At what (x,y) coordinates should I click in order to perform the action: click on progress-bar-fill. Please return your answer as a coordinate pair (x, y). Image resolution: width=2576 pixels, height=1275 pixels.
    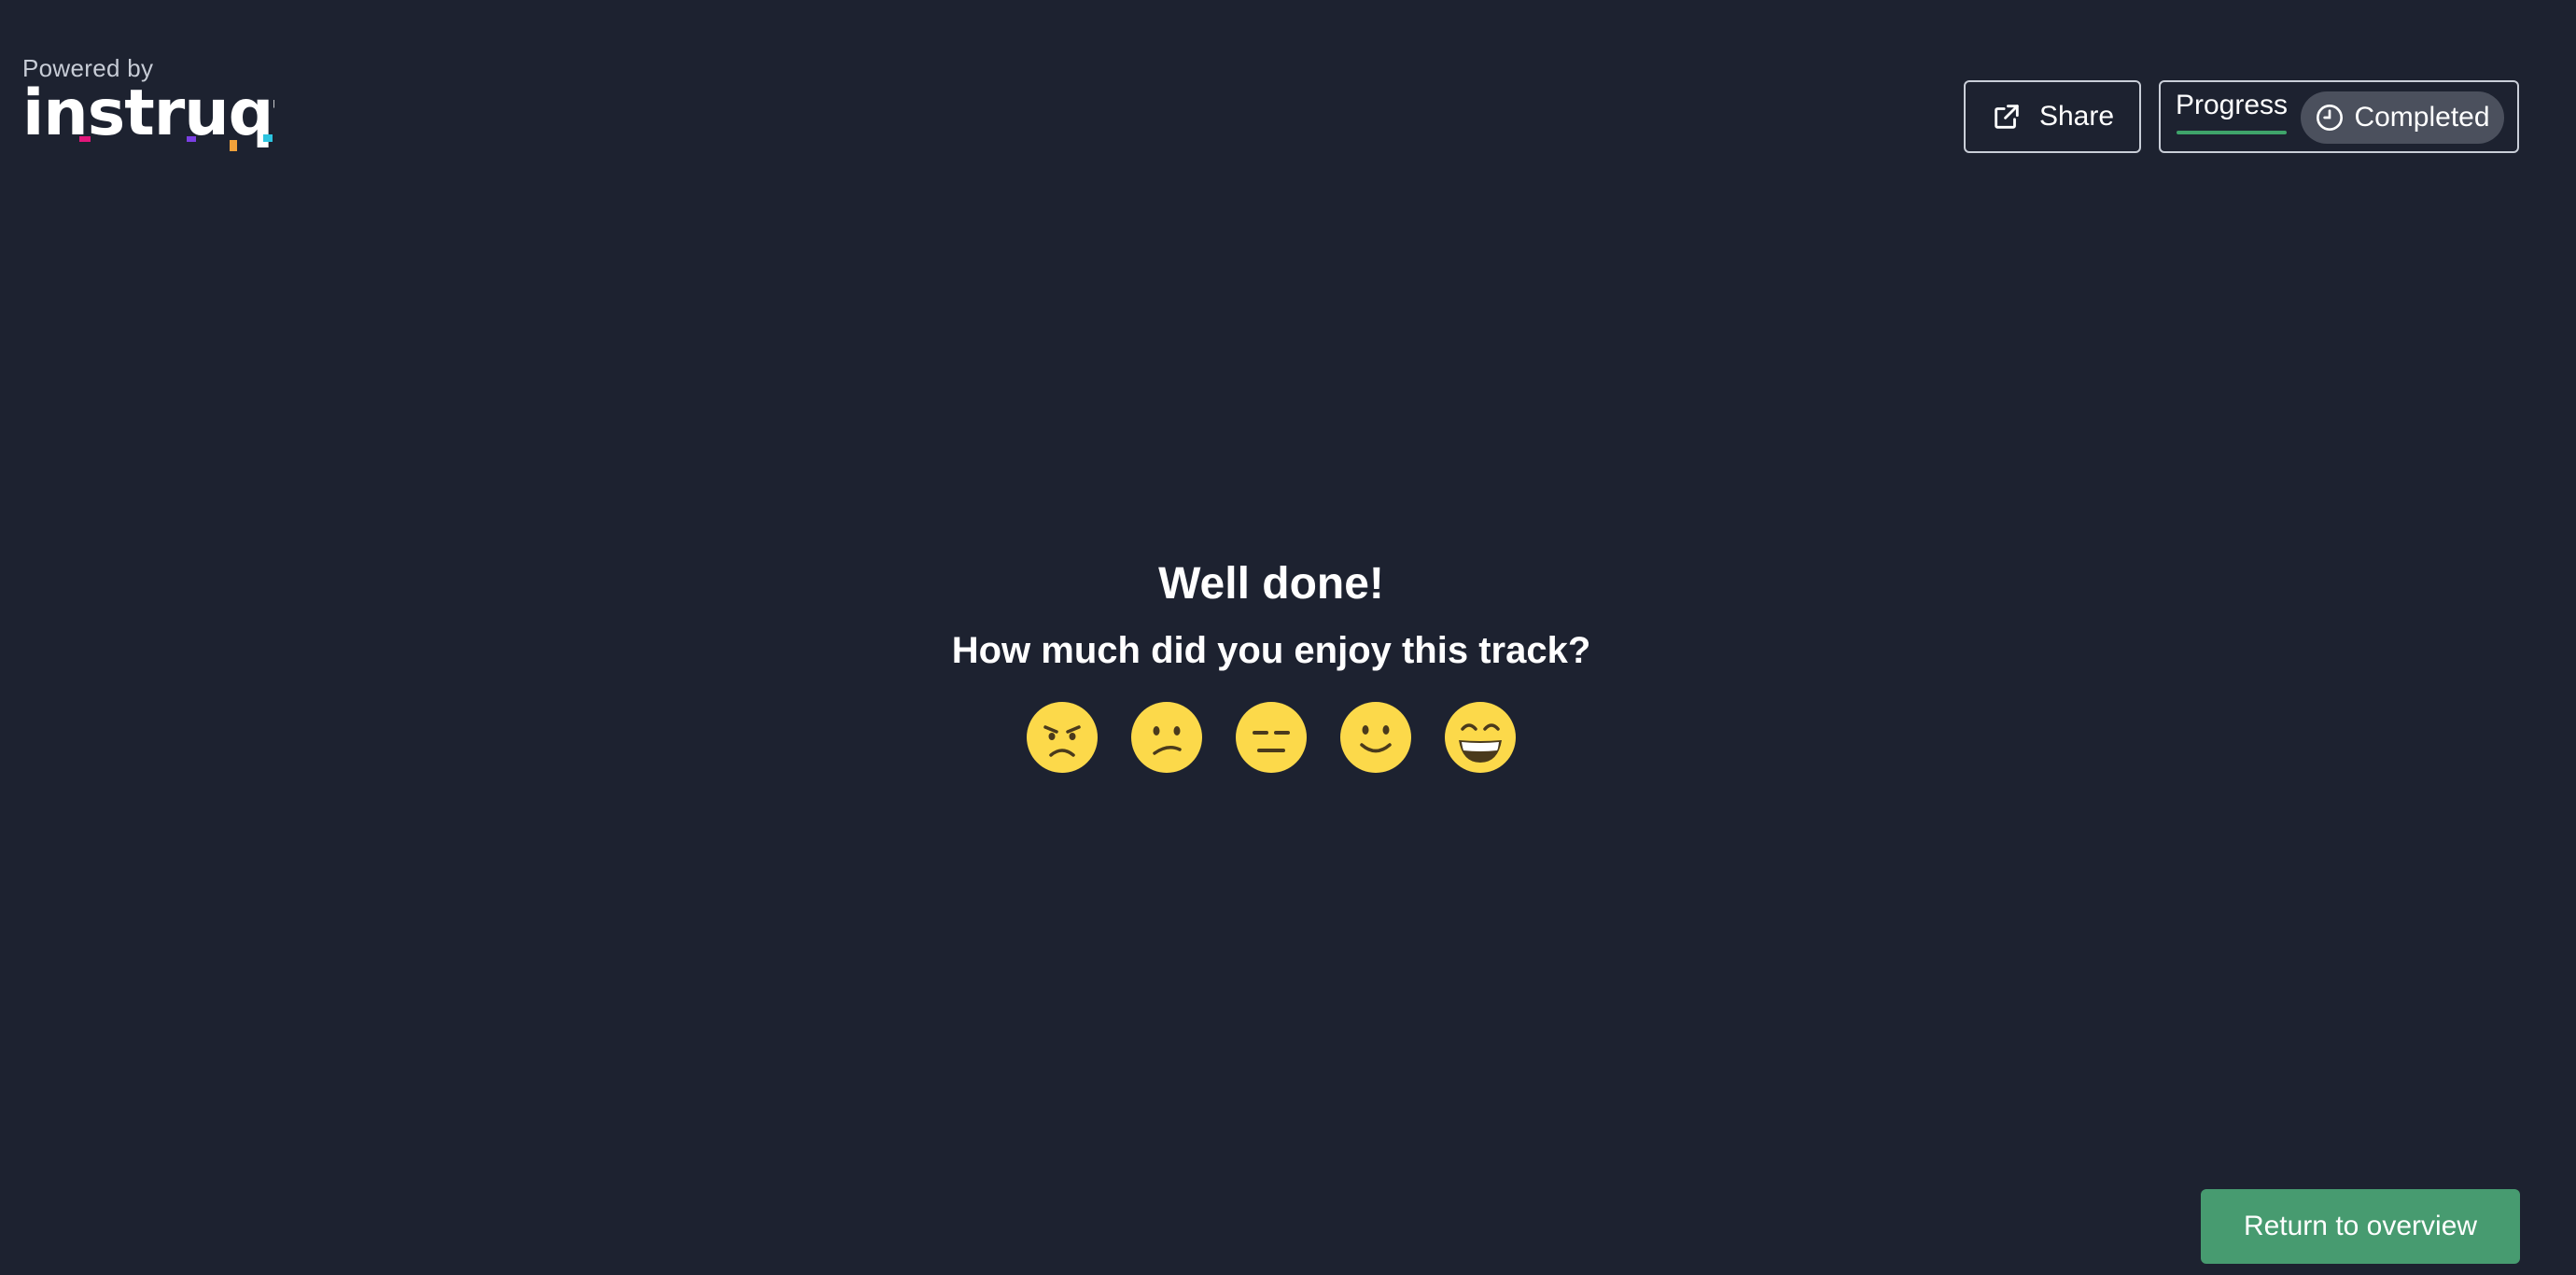
    Looking at the image, I should click on (2232, 132).